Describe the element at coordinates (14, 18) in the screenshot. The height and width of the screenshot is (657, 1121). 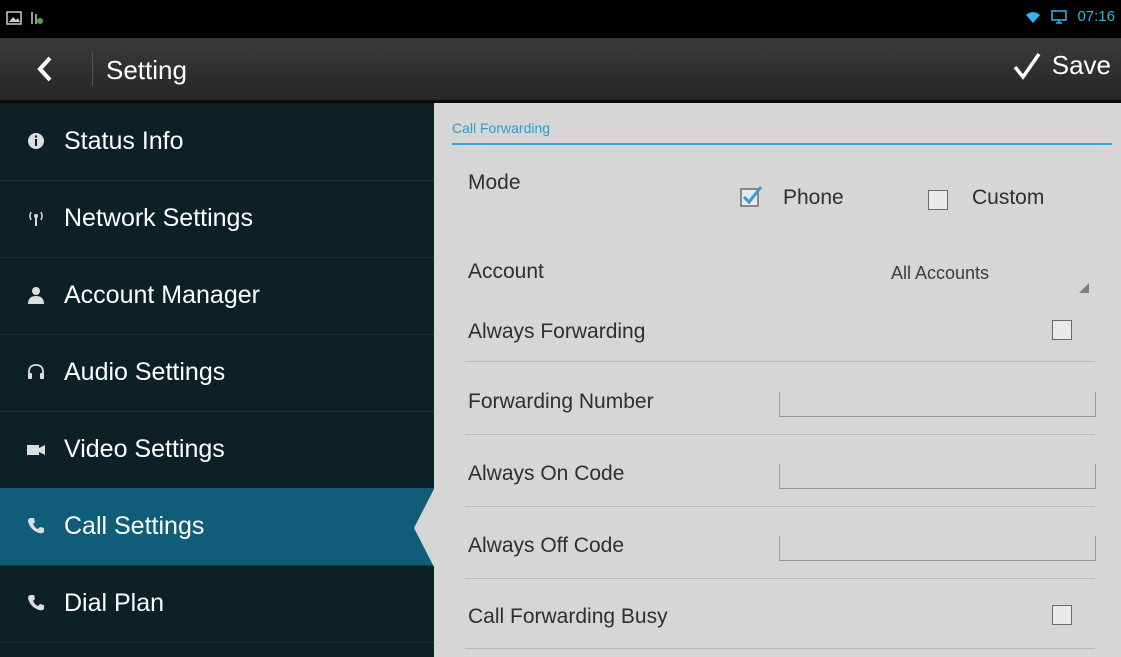
I see `image-icon` at that location.